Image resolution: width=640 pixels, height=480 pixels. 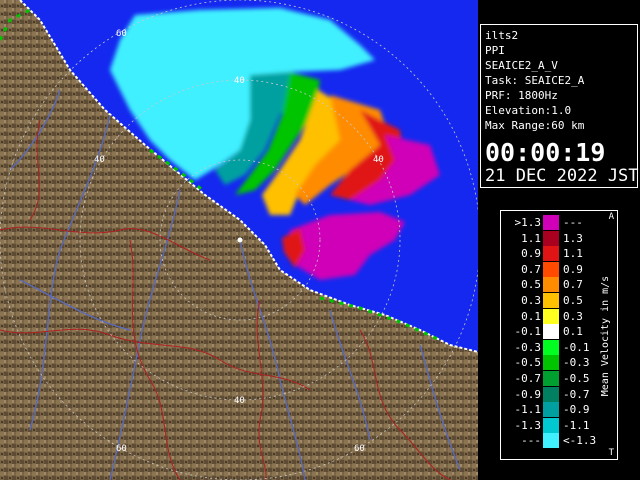 What do you see at coordinates (528, 425) in the screenshot?
I see `legend-row-low: -1.3` at bounding box center [528, 425].